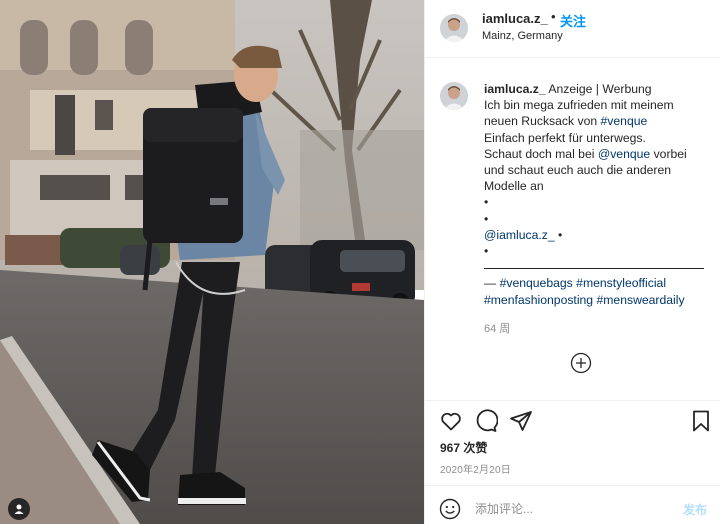 The height and width of the screenshot is (524, 720). I want to click on caption-line: Schaut doch mal bei @venque vorbei, so click(600, 154).